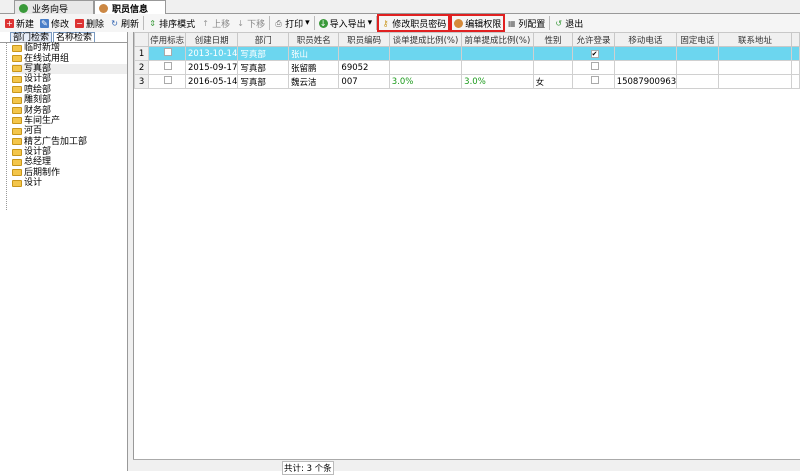 Image resolution: width=800 pixels, height=475 pixels. What do you see at coordinates (346, 23) in the screenshot?
I see `import-export-button: ↓ 导入导出 ▾` at bounding box center [346, 23].